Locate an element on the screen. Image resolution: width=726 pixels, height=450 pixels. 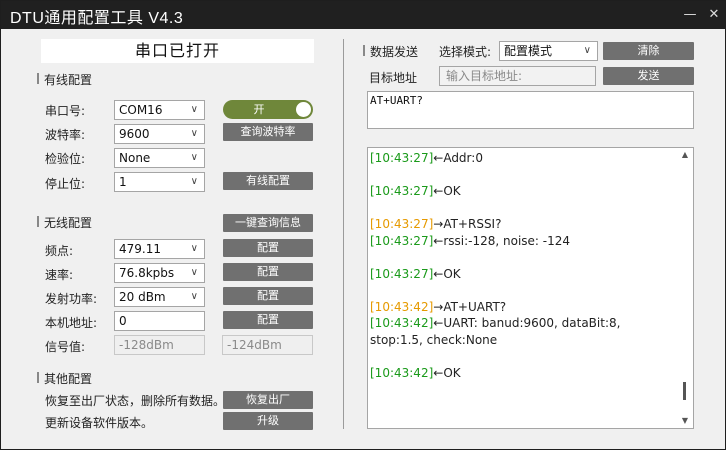
target-address-input: 输入目标地址: is located at coordinates (517, 76).